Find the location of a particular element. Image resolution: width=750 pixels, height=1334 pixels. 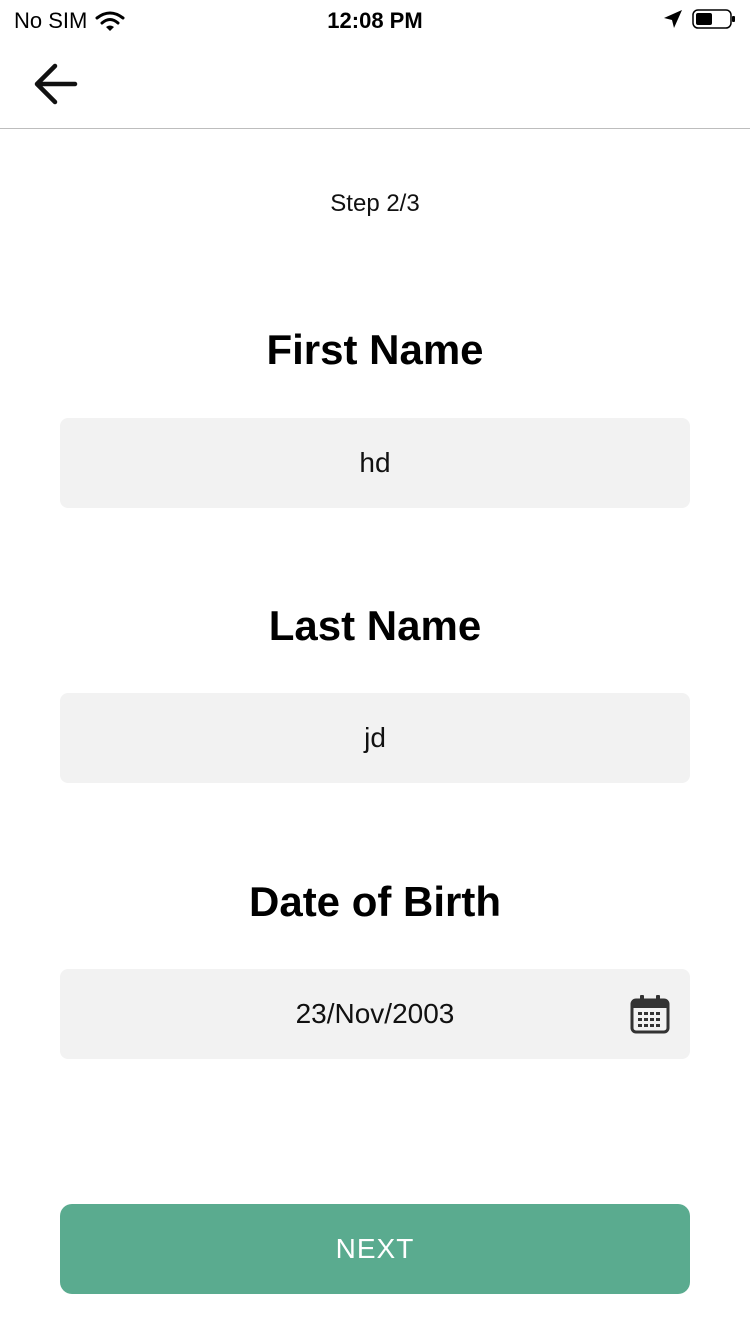

status-right is located at coordinates (699, 19).